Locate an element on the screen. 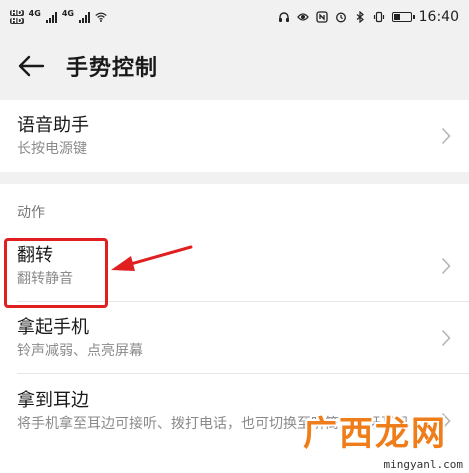 Image resolution: width=469 pixels, height=473 pixels. watermark-url: mingyanl.com is located at coordinates (423, 464).